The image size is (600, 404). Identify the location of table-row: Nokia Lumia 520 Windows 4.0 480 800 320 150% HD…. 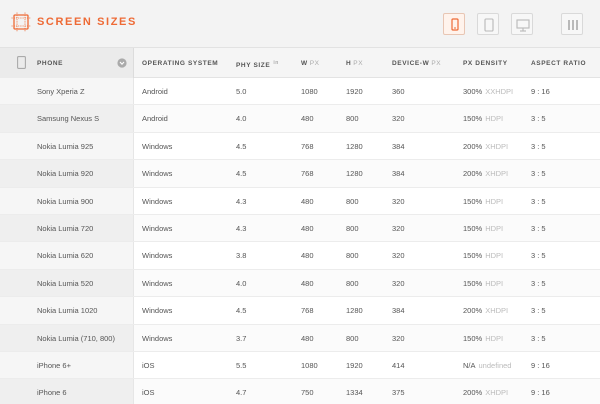
(300, 283).